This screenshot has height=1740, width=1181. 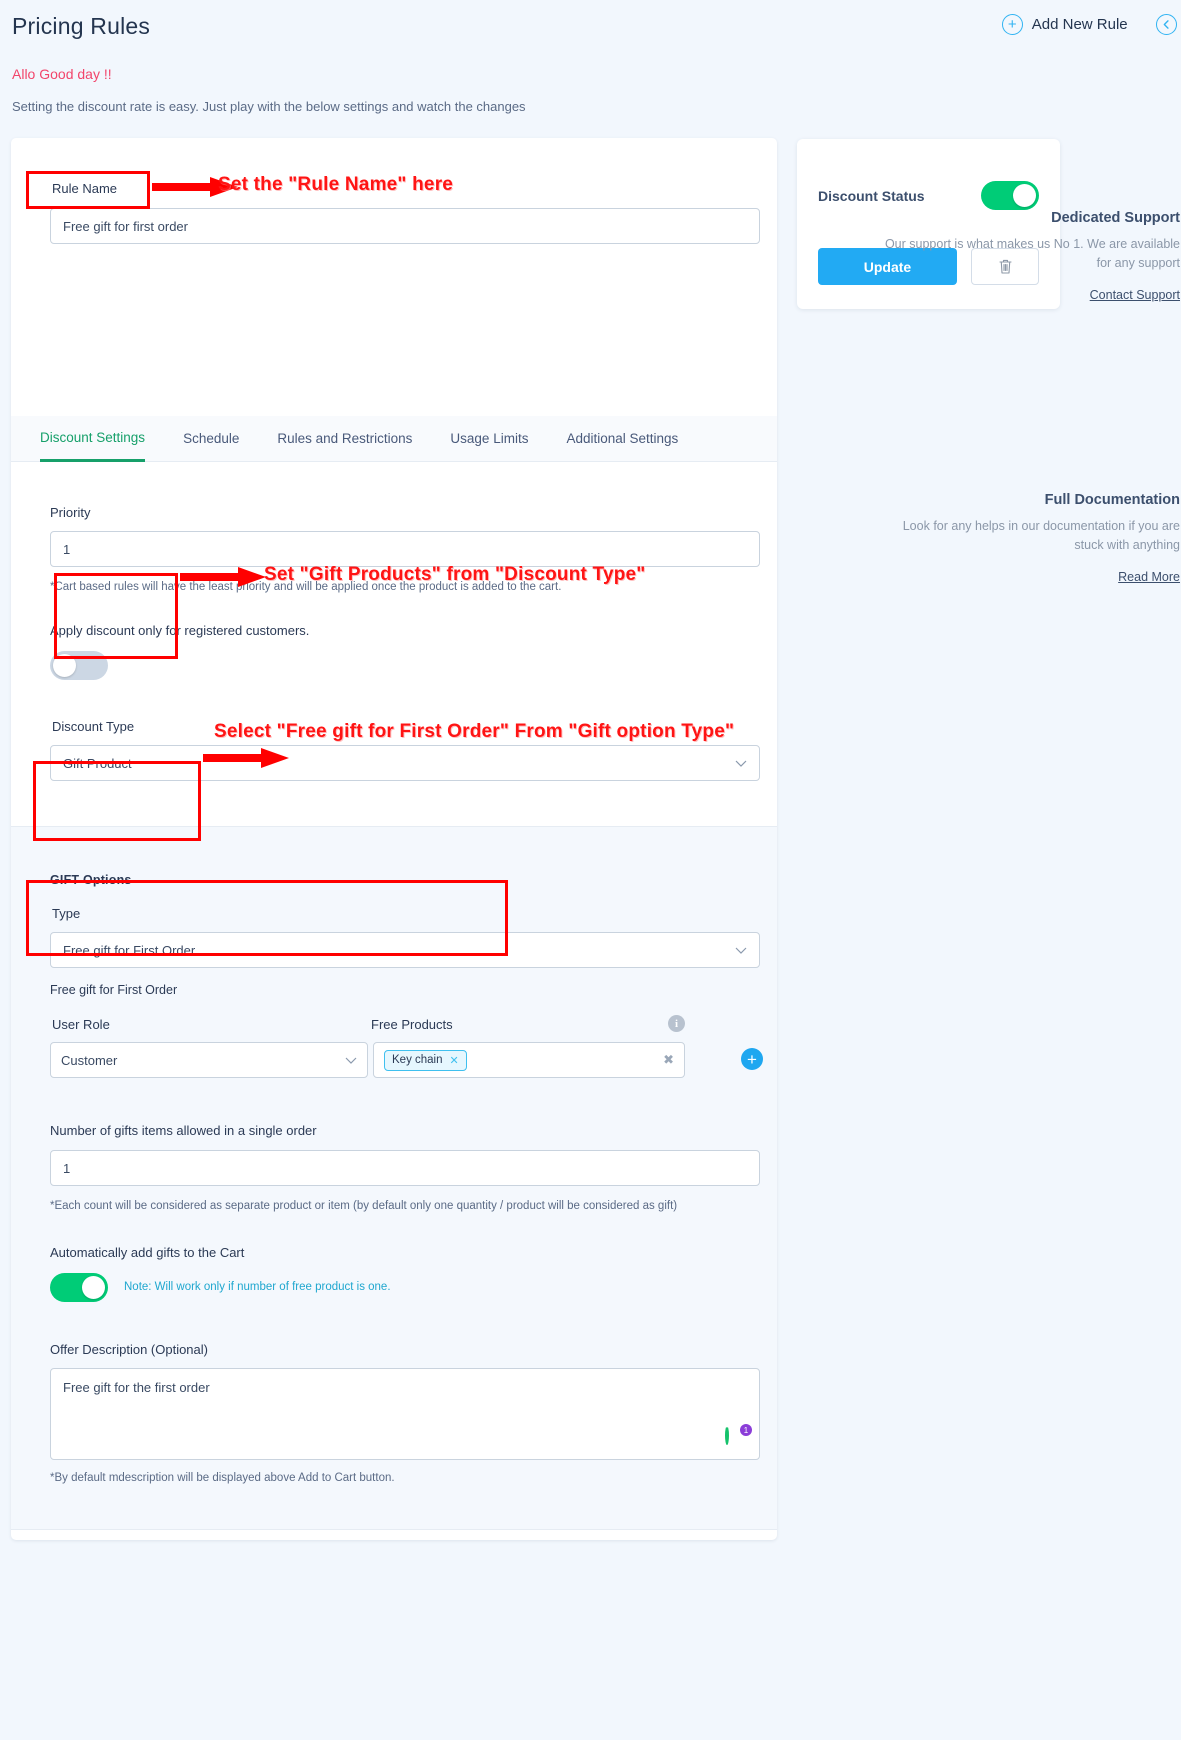 I want to click on multiselect-clear-icon: ✖, so click(x=668, y=1060).